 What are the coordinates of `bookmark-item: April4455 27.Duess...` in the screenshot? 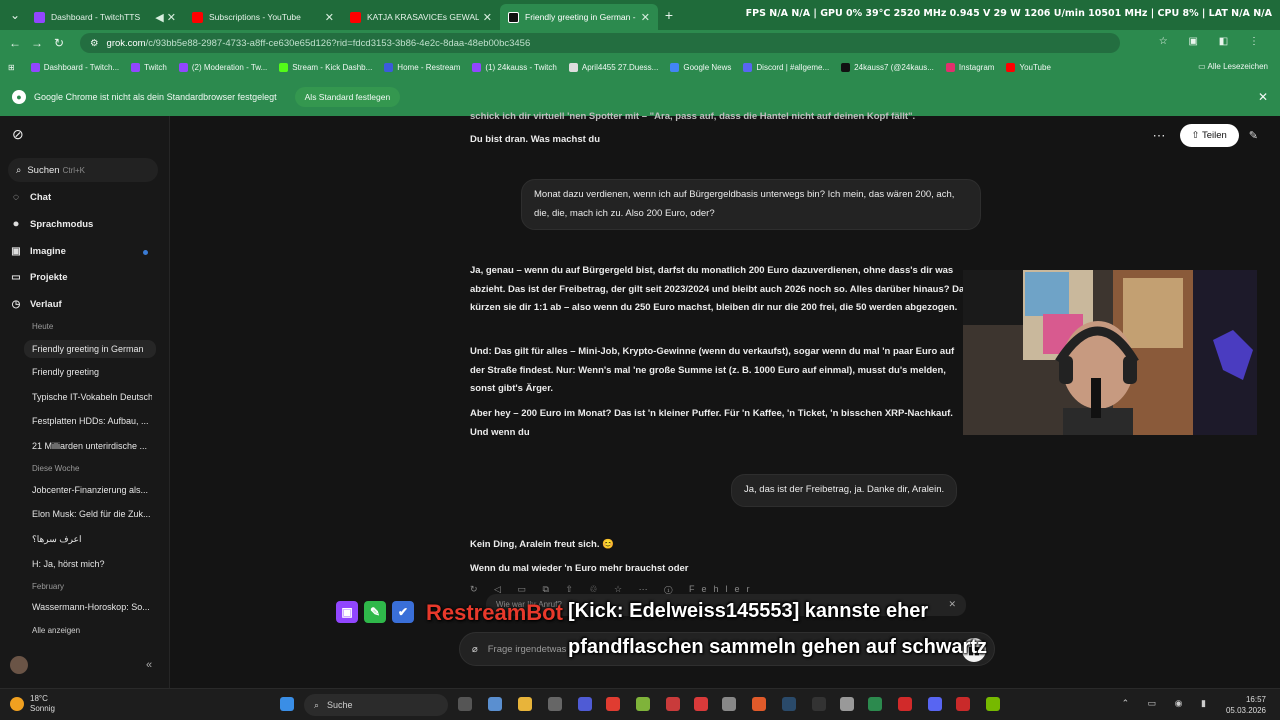 It's located at (613, 67).